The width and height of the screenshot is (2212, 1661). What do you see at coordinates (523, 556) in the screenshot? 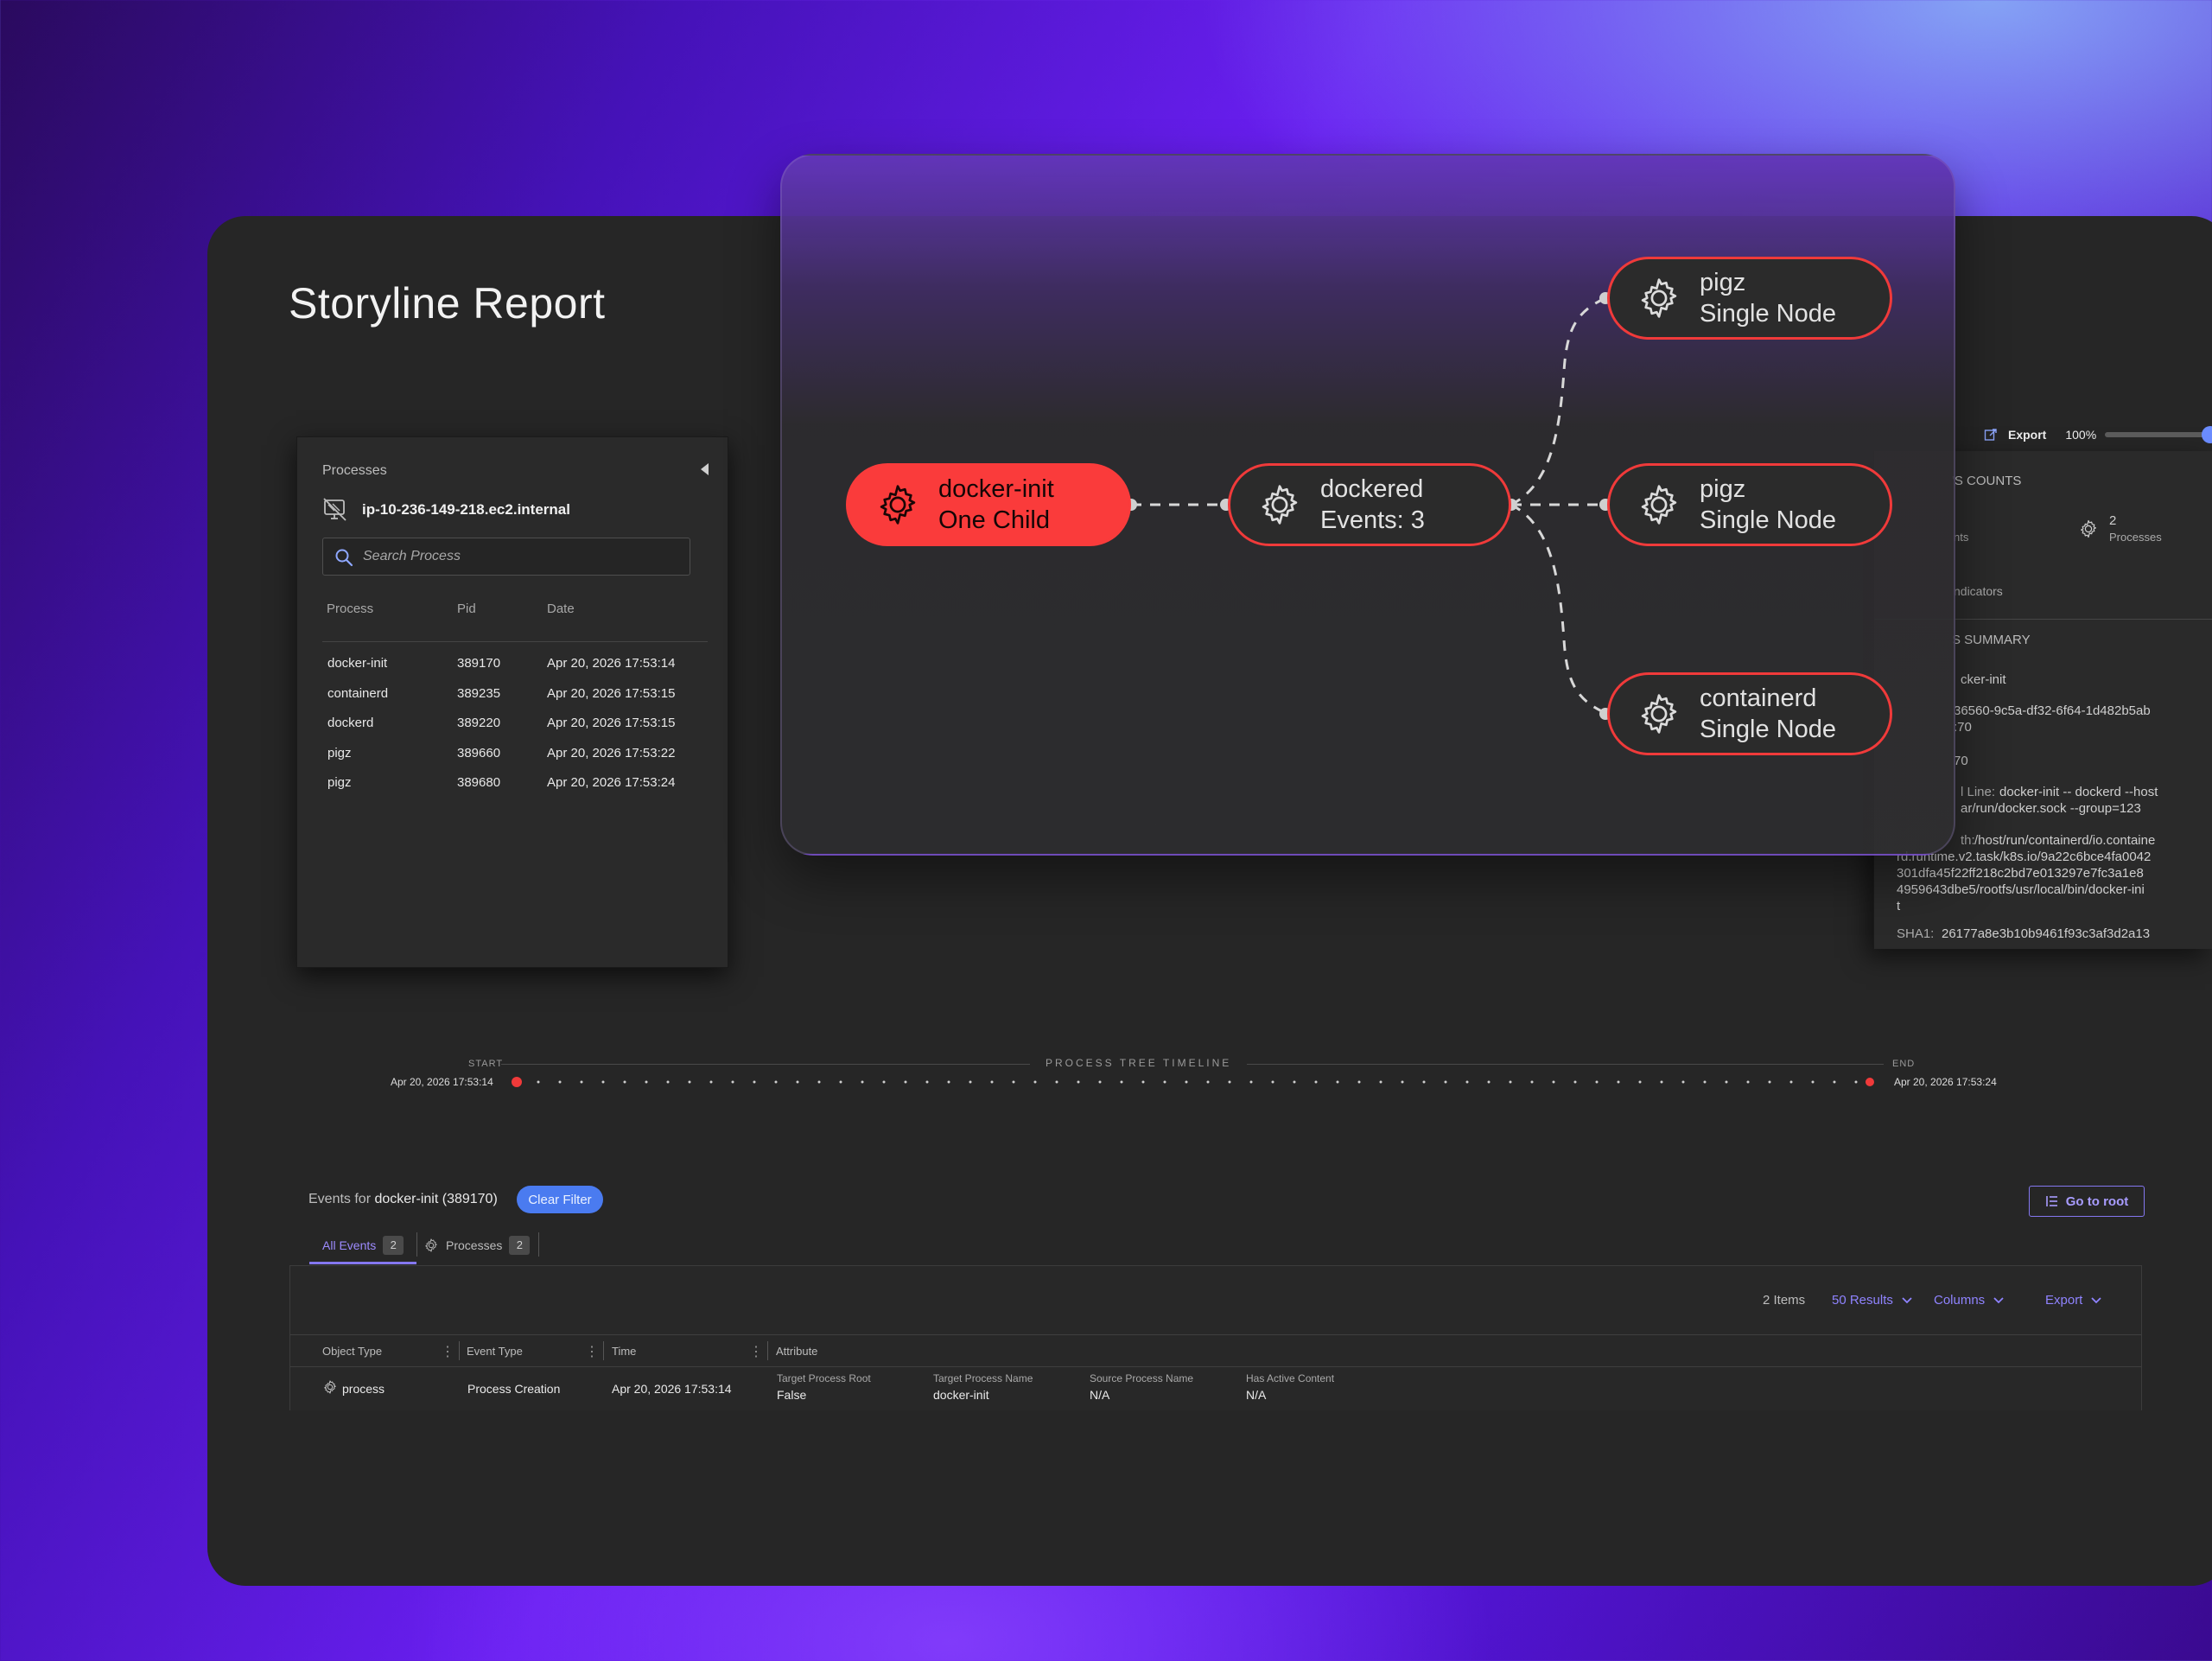
I see `search-process-input` at bounding box center [523, 556].